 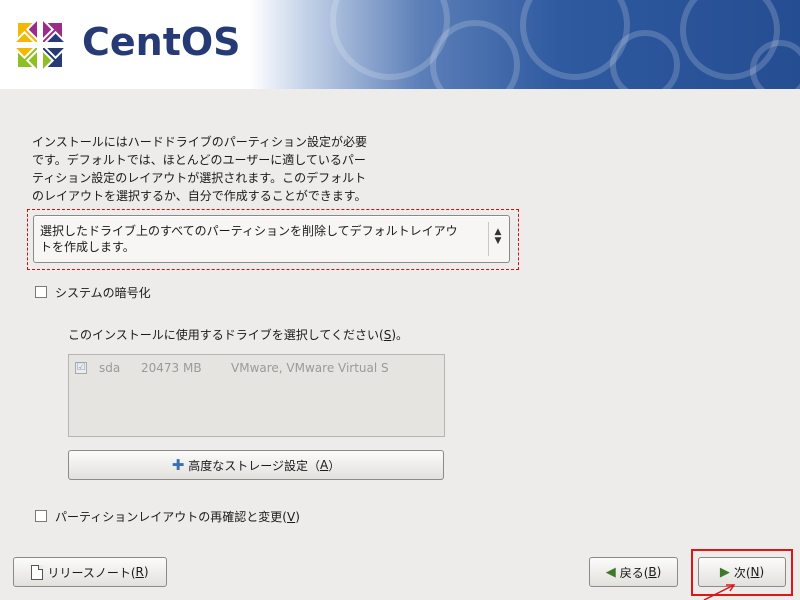 What do you see at coordinates (171, 368) in the screenshot?
I see `drive-size: 20473 MB` at bounding box center [171, 368].